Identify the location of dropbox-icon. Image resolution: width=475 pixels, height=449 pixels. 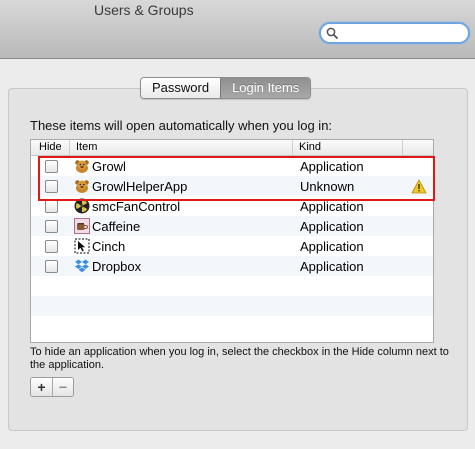
(82, 266).